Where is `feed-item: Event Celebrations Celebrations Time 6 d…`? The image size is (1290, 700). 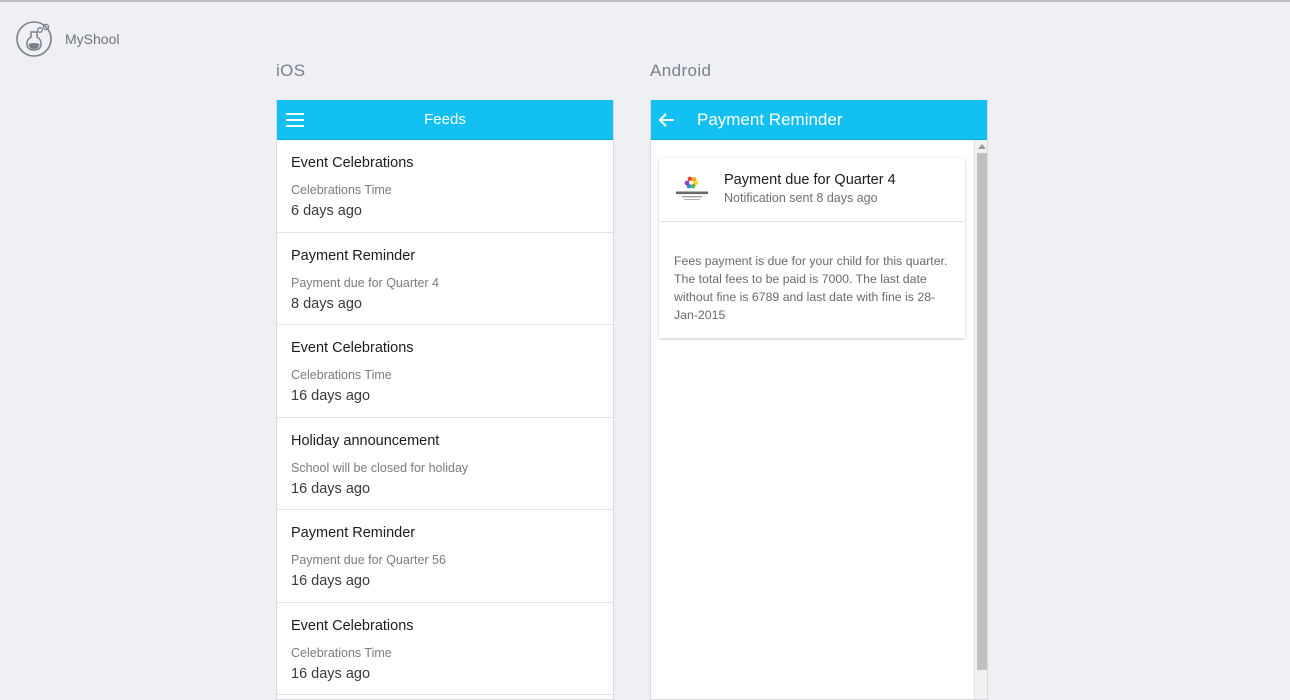 feed-item: Event Celebrations Celebrations Time 6 d… is located at coordinates (445, 186).